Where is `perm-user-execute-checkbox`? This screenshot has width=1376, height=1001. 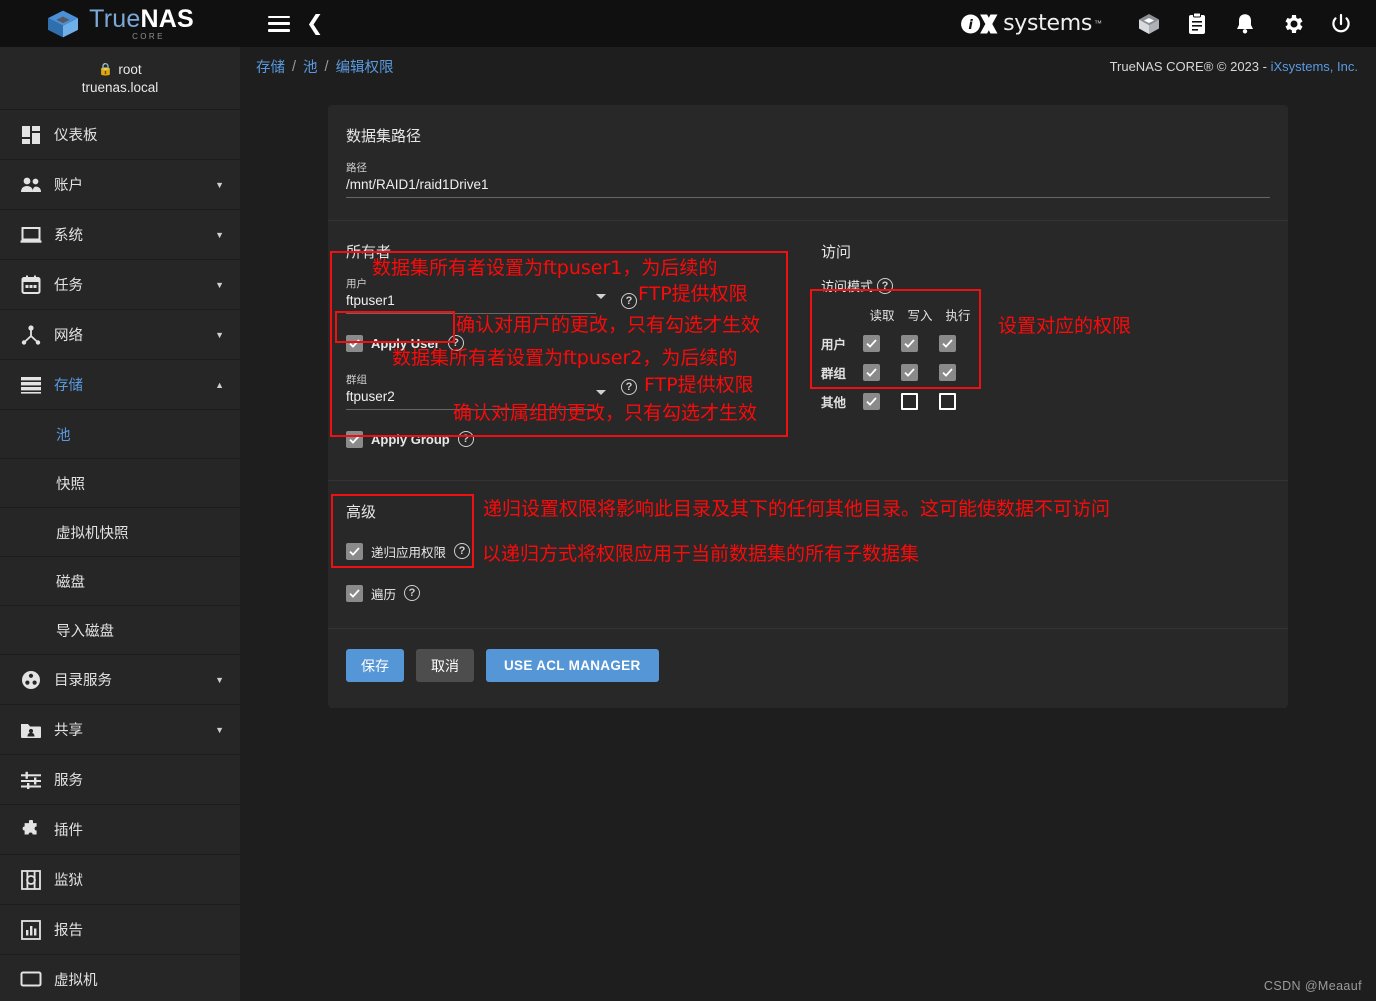 perm-user-execute-checkbox is located at coordinates (947, 343).